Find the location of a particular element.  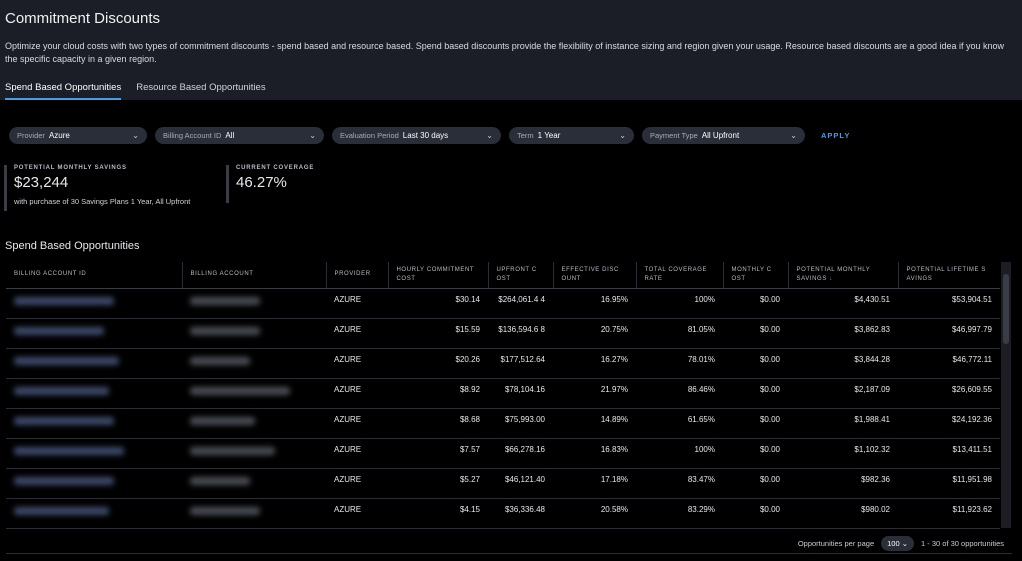

filter-value: Azure is located at coordinates (59, 135).